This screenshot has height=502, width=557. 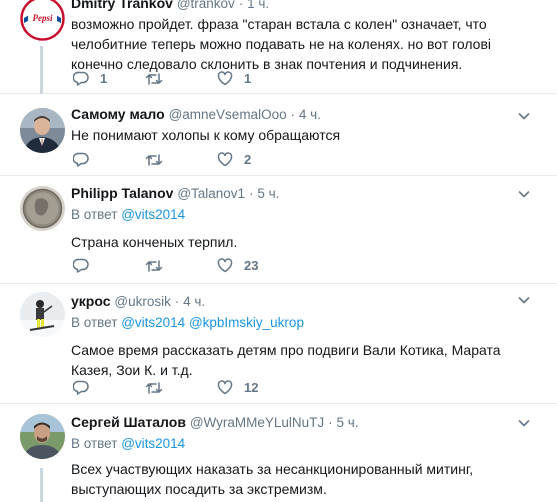 What do you see at coordinates (91, 301) in the screenshot?
I see `display-name: укрос` at bounding box center [91, 301].